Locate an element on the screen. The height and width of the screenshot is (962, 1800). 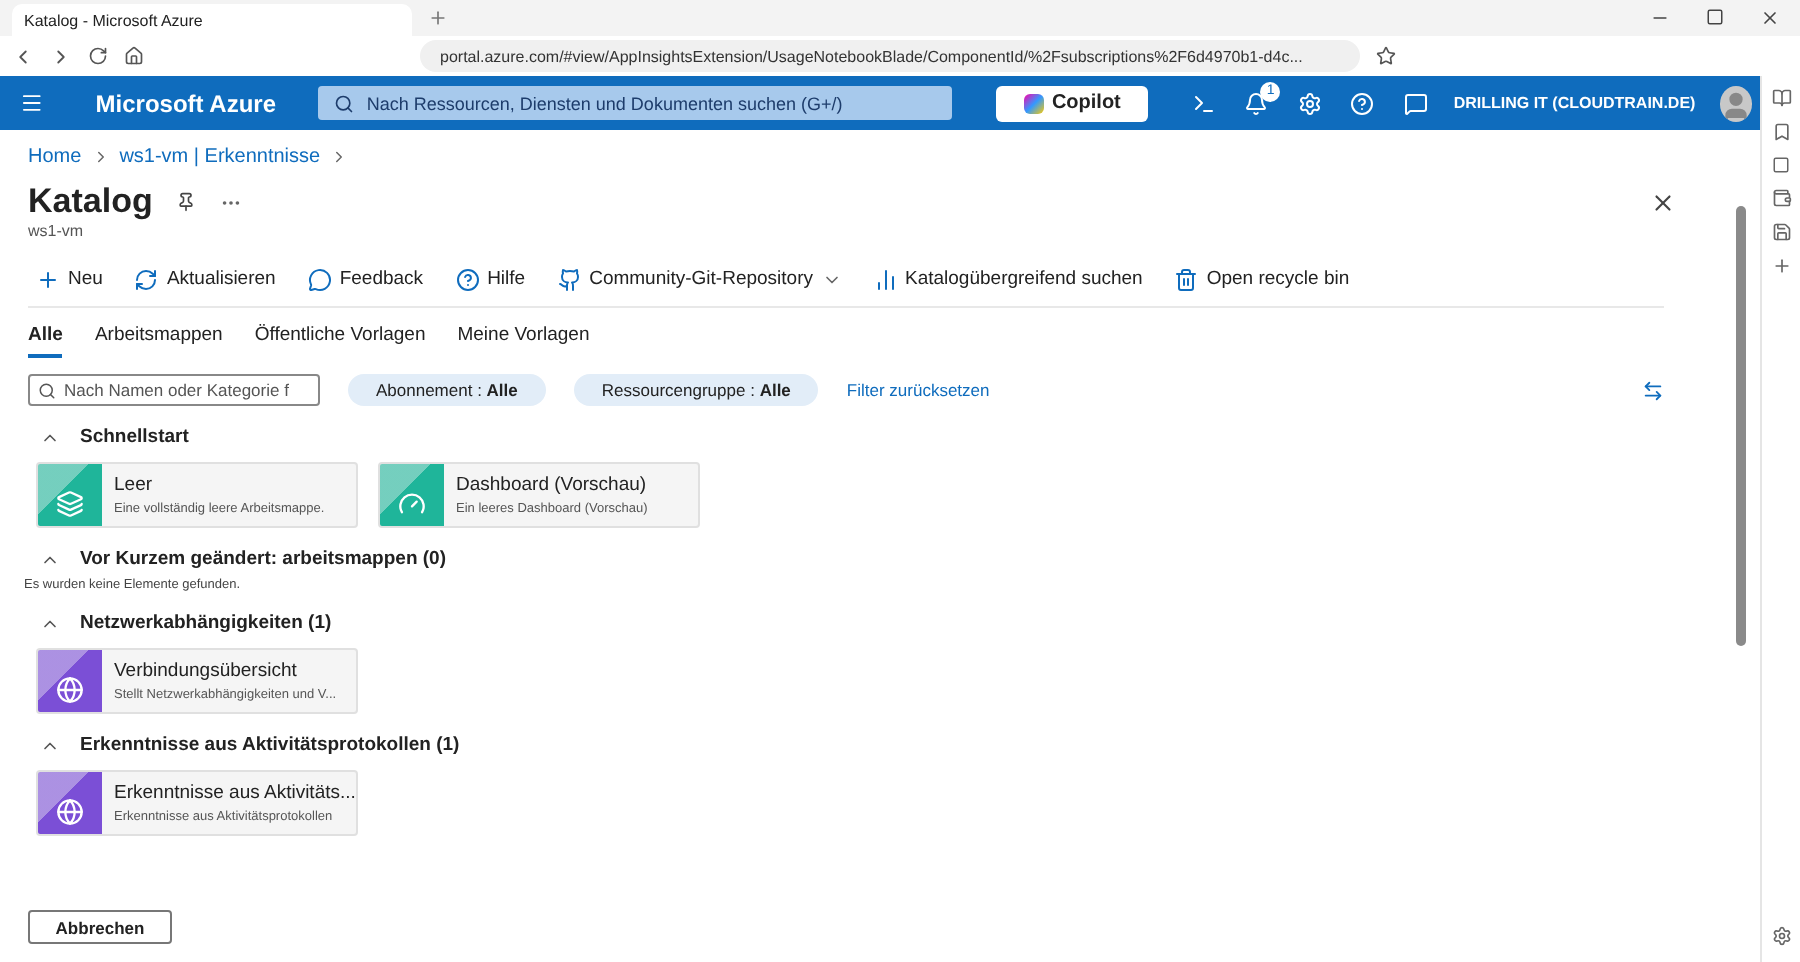
search-placeholder: Nach Ressourcen, Diensten und Dokumenten suchen (G+/) is located at coordinates (604, 103).